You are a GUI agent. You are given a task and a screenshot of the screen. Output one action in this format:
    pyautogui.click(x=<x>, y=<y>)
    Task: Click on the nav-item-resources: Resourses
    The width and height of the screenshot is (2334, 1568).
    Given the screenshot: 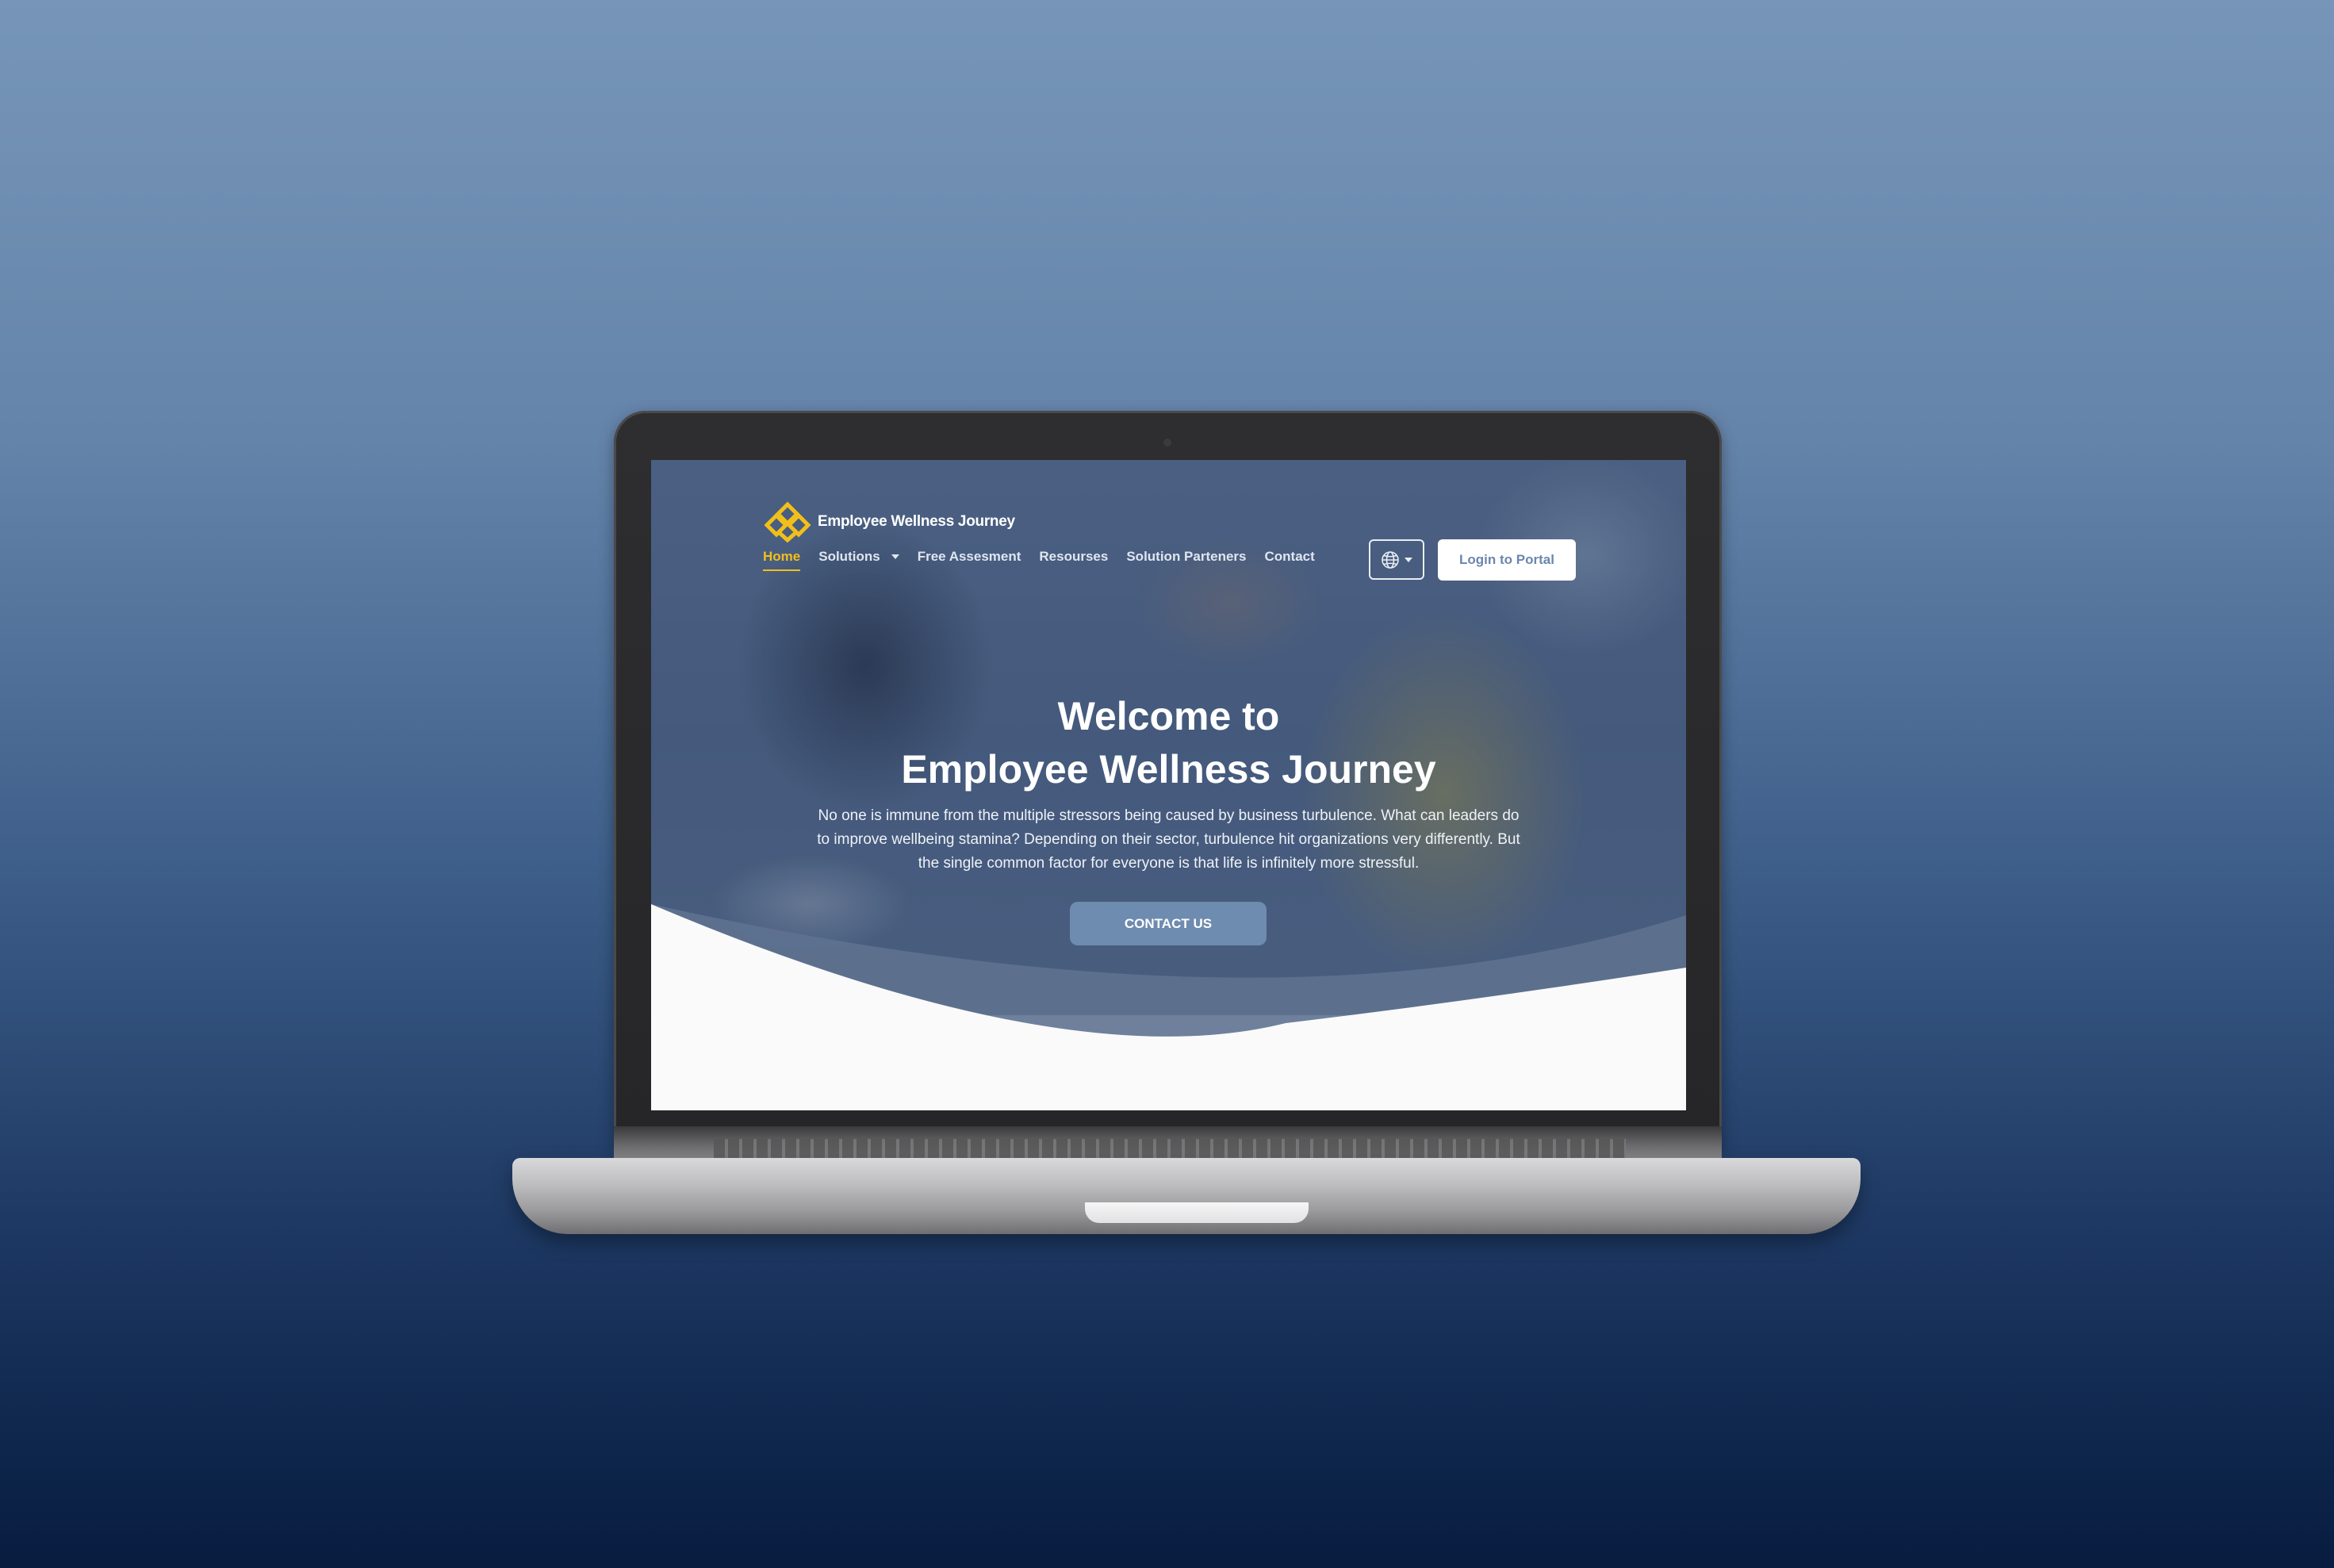 What is the action you would take?
    pyautogui.click(x=1073, y=557)
    